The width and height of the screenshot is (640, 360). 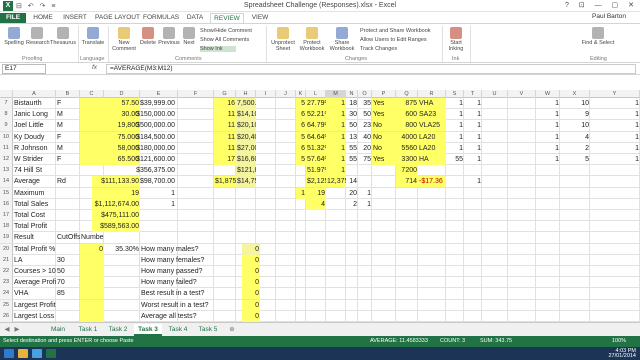 I want to click on cell-b26, so click(x=68, y=316).